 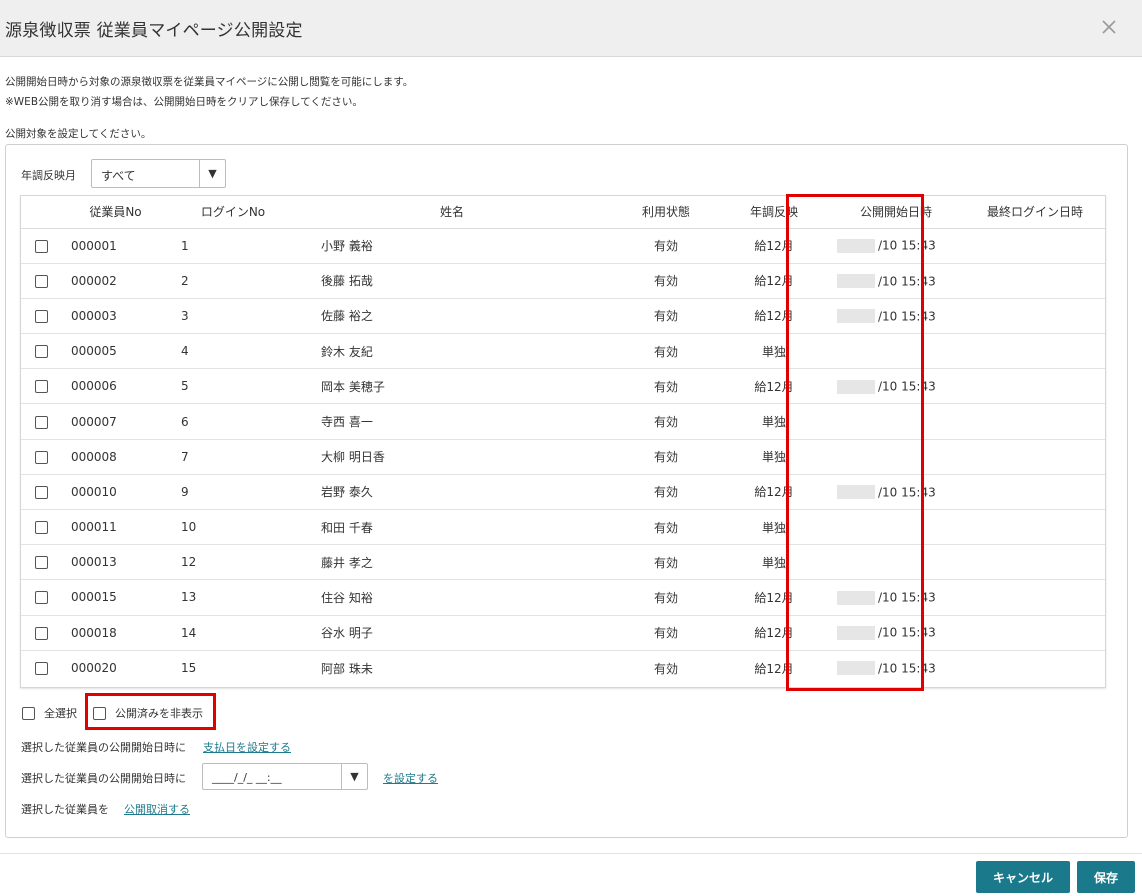 What do you see at coordinates (563, 246) in the screenshot?
I see `table-row: 000001 1 小野 義裕 有効 給12月/10 15:43` at bounding box center [563, 246].